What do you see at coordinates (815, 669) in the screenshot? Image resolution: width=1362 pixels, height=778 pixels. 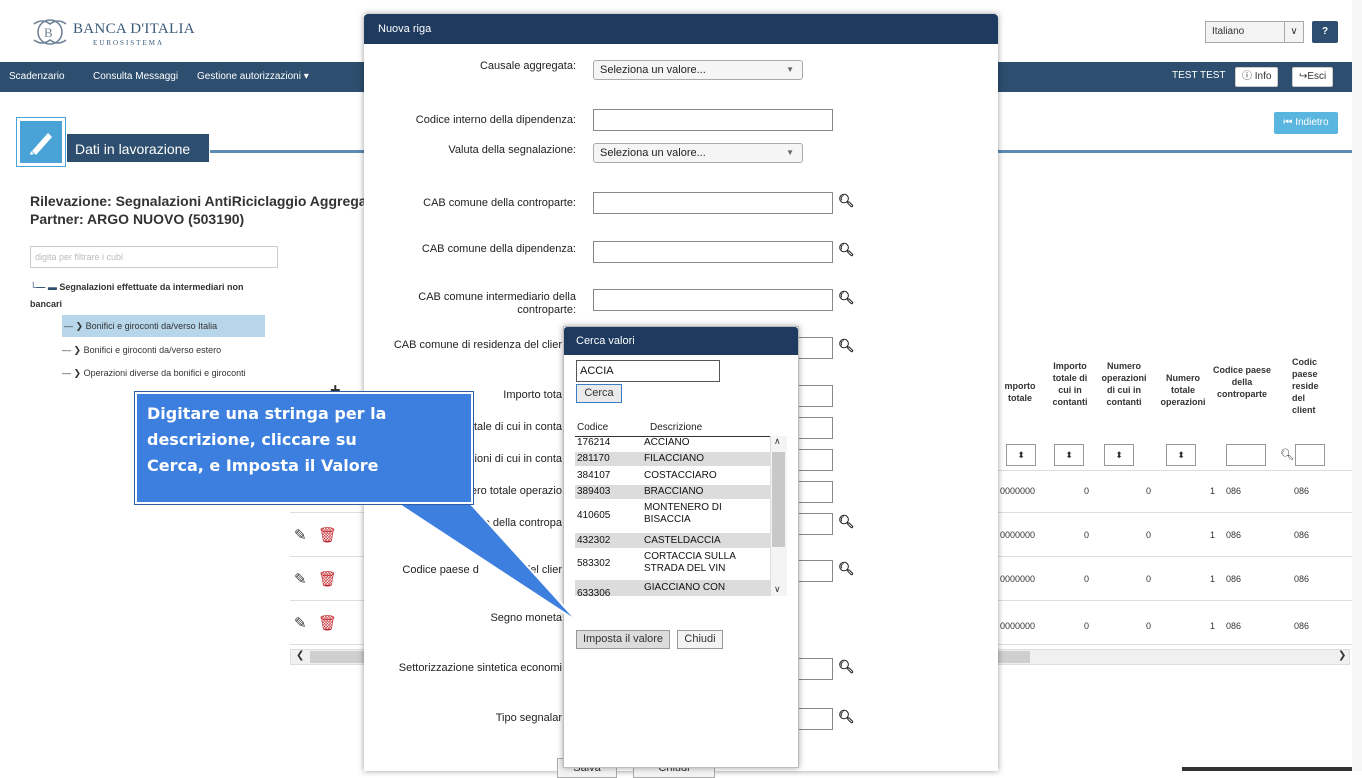 I see `settorizzazione-input` at bounding box center [815, 669].